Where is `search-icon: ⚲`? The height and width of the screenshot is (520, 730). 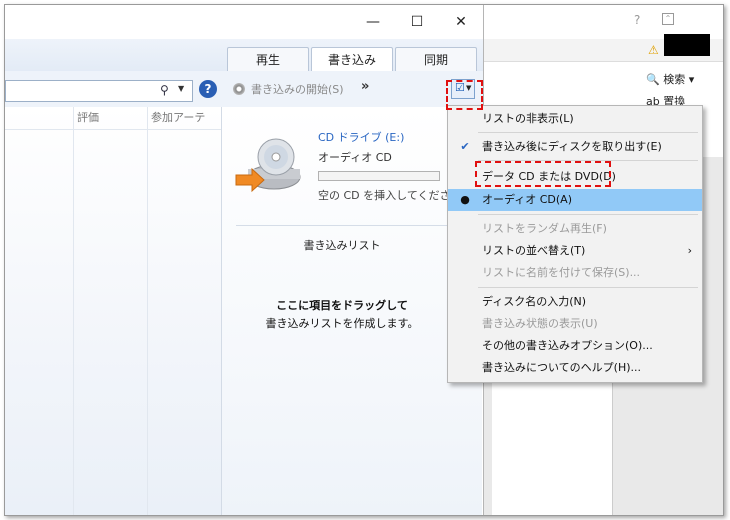 search-icon: ⚲ is located at coordinates (164, 90).